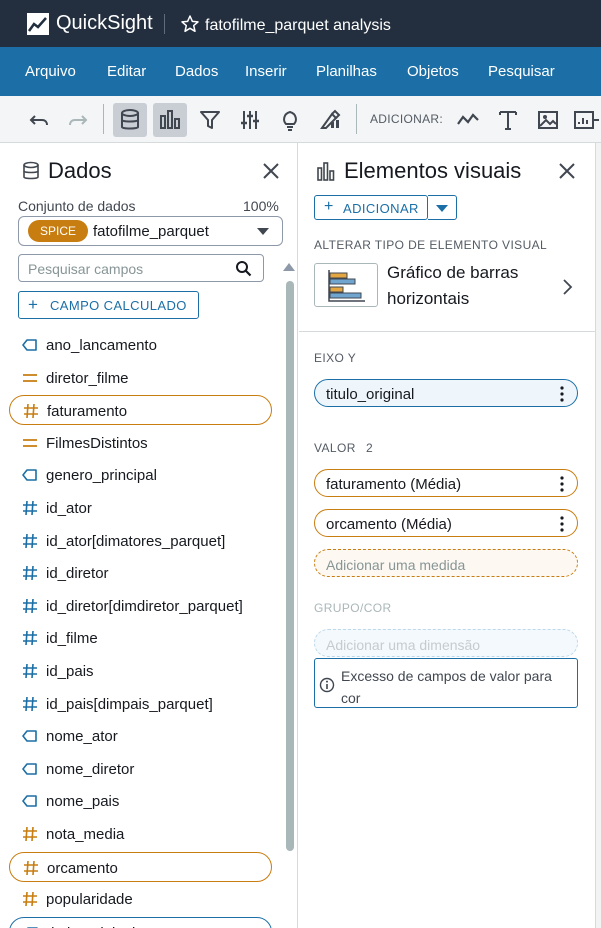 This screenshot has width=601, height=928. I want to click on menu-objetos: Objetos, so click(433, 71).